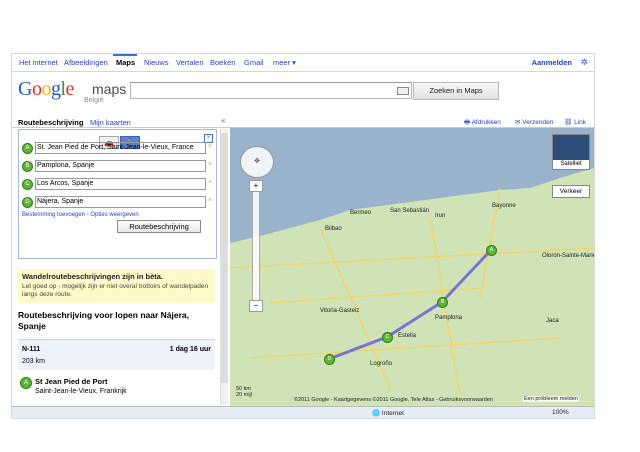  Describe the element at coordinates (224, 258) in the screenshot. I see `scrollbar-thumb` at that location.